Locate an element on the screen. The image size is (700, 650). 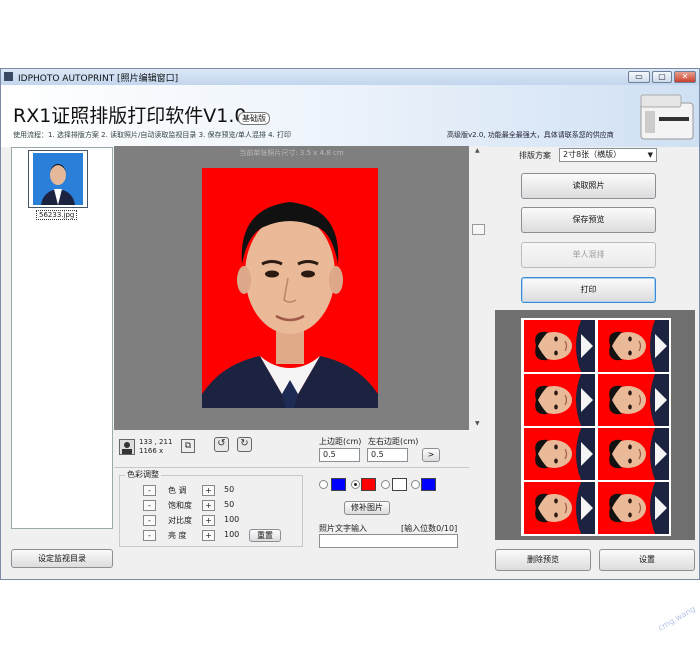
canvas-scrollbar: ▲ ▼ is located at coordinates (479, 288).